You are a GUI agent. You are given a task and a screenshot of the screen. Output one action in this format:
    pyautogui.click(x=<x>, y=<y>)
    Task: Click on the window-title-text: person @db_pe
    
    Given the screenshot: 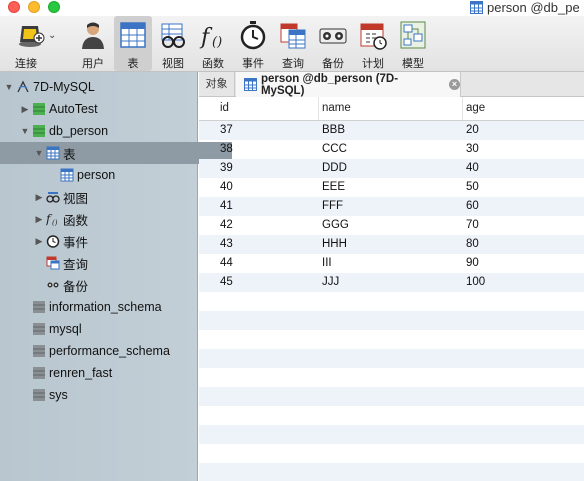 What is the action you would take?
    pyautogui.click(x=533, y=7)
    